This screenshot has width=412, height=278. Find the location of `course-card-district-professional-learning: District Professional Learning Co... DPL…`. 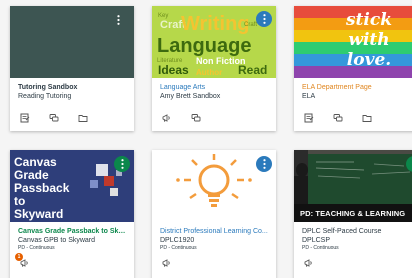

course-card-district-professional-learning: District Professional Learning Co... DPL… is located at coordinates (214, 214).